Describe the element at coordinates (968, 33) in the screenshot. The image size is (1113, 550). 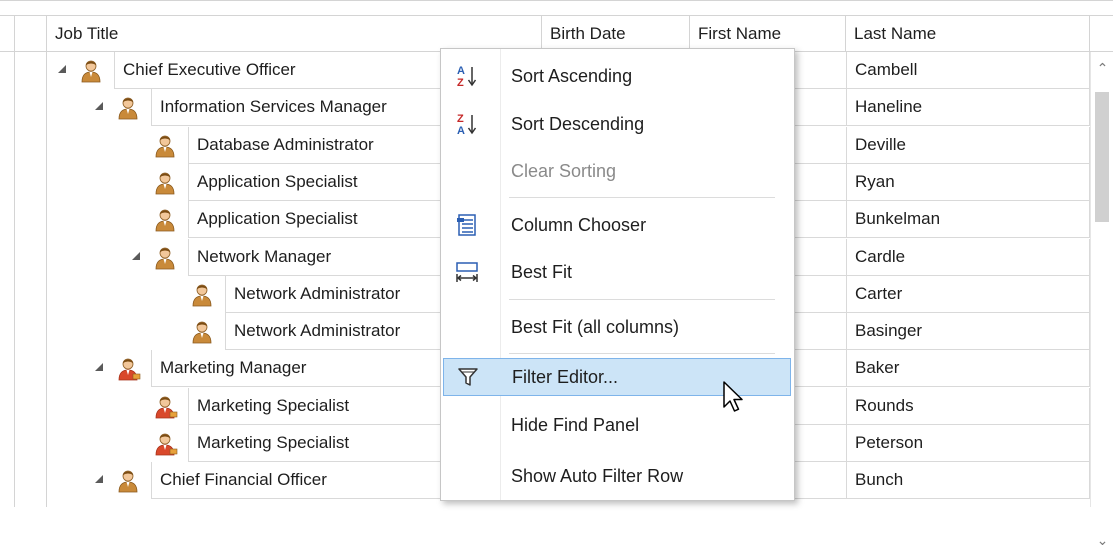
I see `column-header-last-name: Last Name` at that location.